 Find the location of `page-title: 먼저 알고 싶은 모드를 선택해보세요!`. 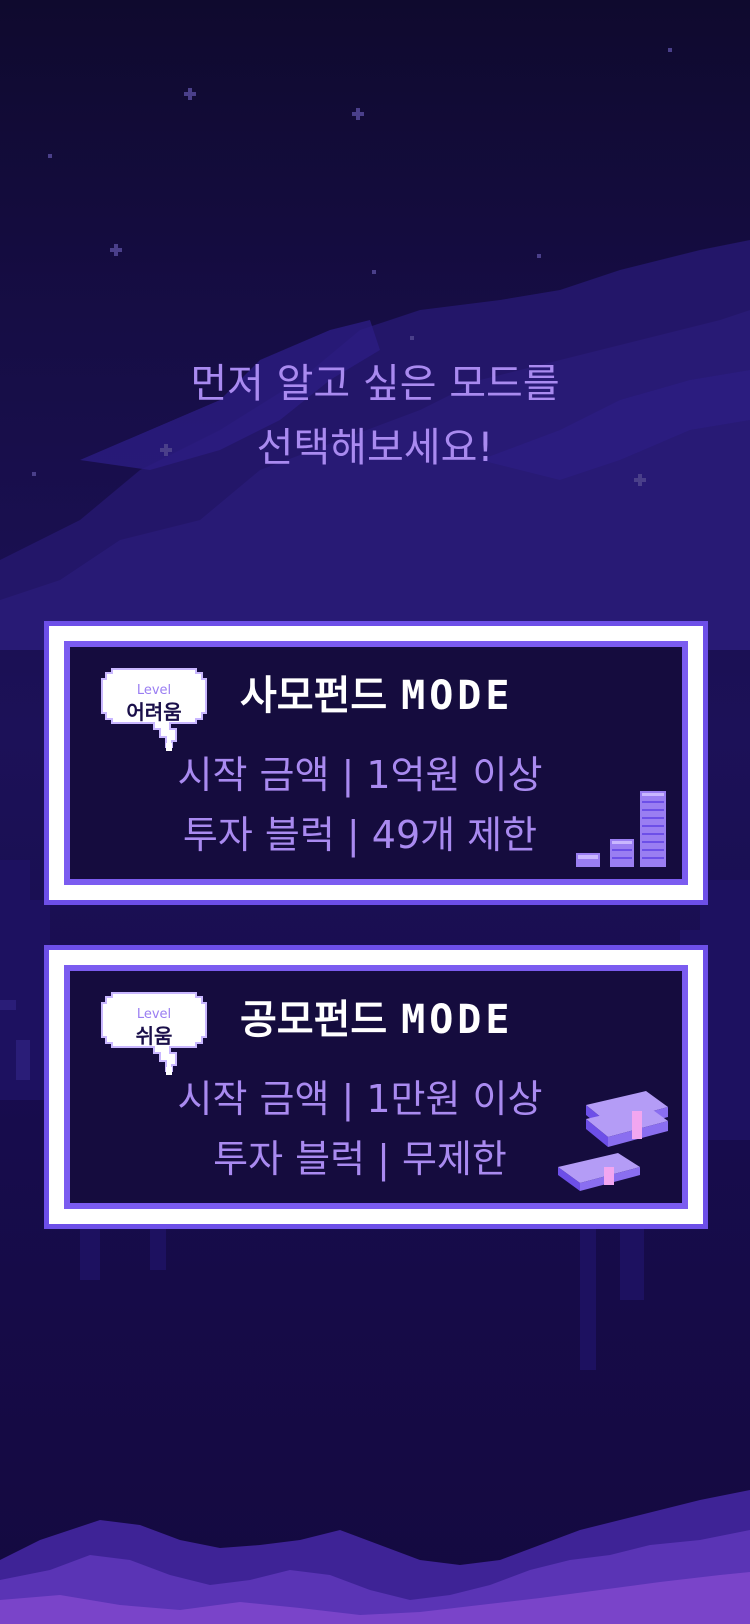

page-title: 먼저 알고 싶은 모드를 선택해보세요! is located at coordinates (375, 416).